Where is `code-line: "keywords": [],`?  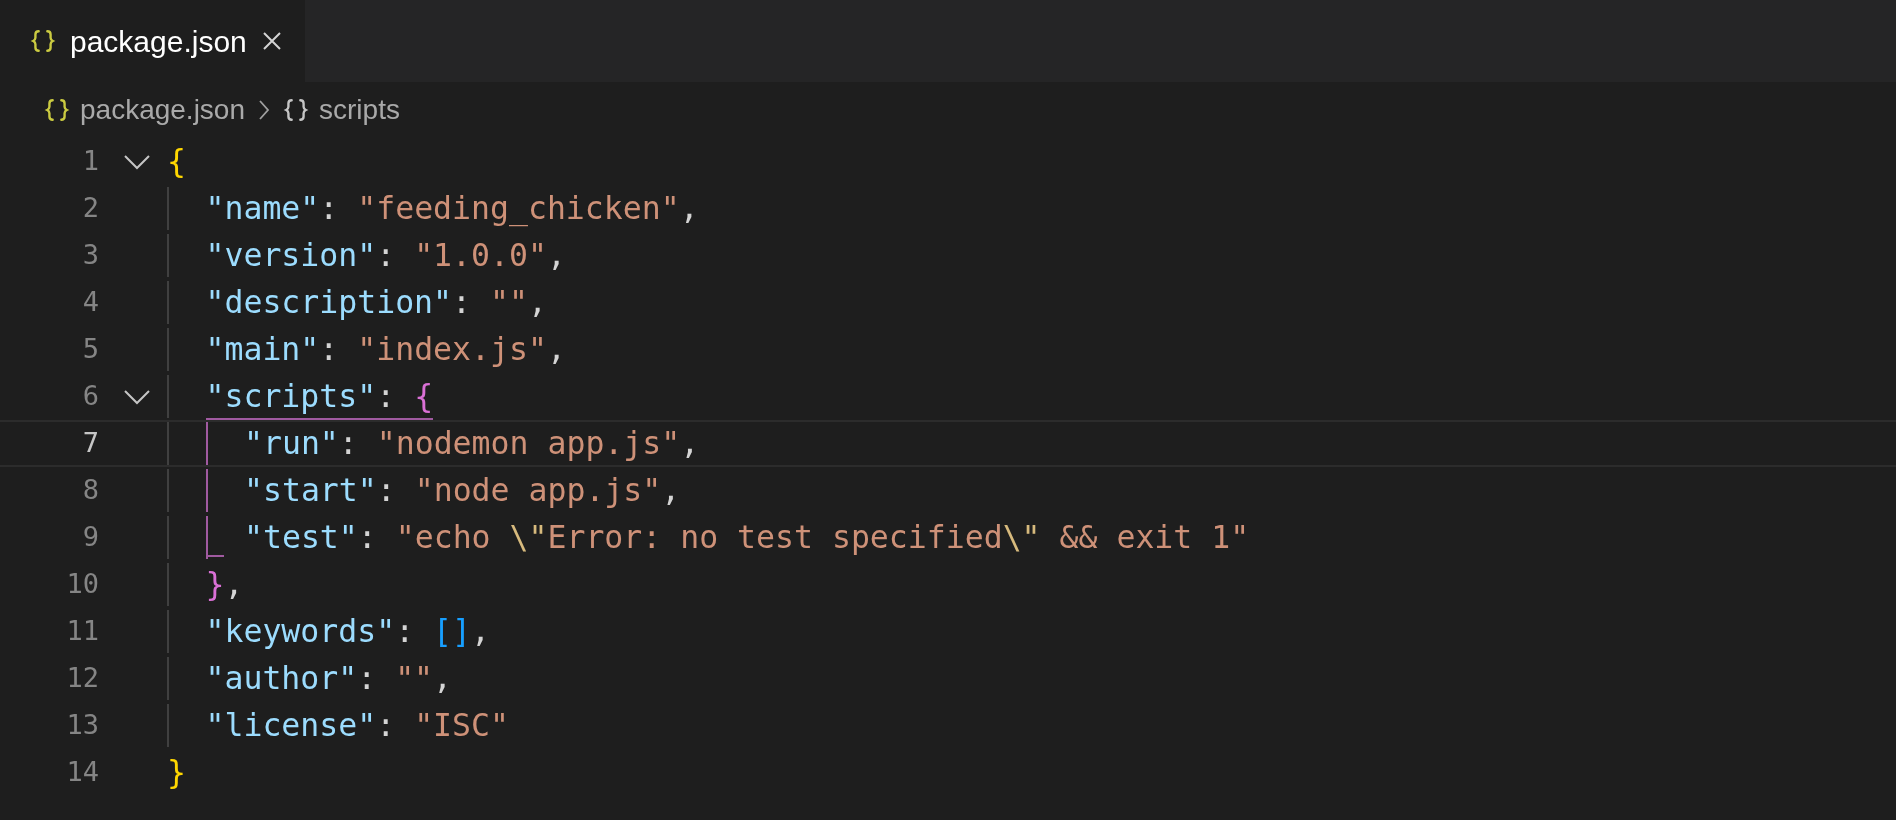
code-line: "keywords": [], is located at coordinates (347, 631).